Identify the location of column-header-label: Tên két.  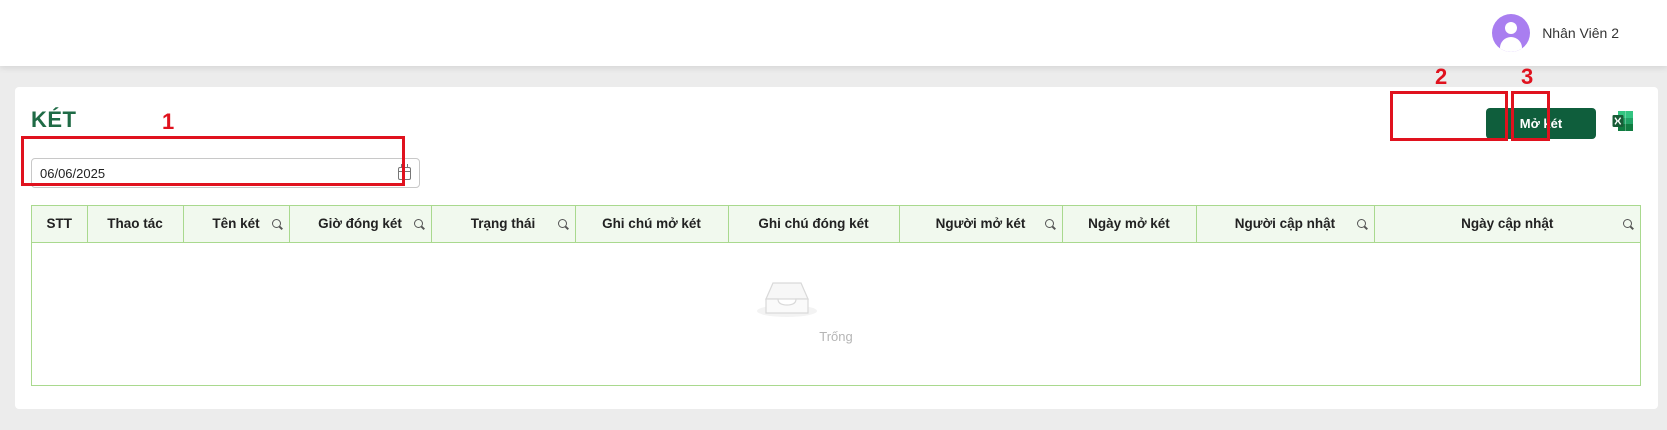
(236, 224).